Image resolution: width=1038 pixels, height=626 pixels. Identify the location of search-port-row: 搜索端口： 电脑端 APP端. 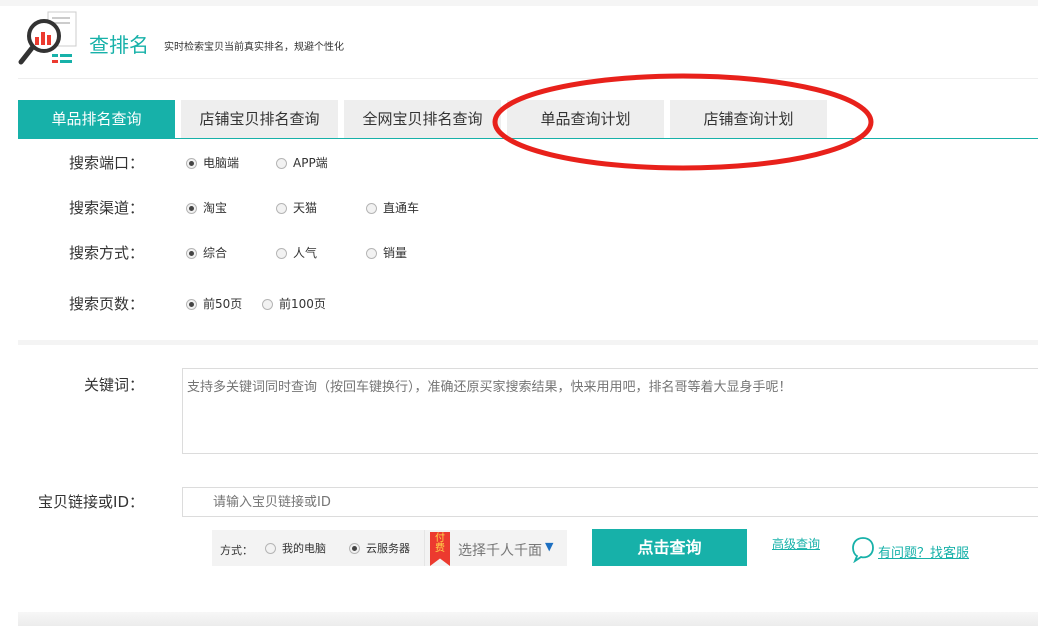
(519, 163).